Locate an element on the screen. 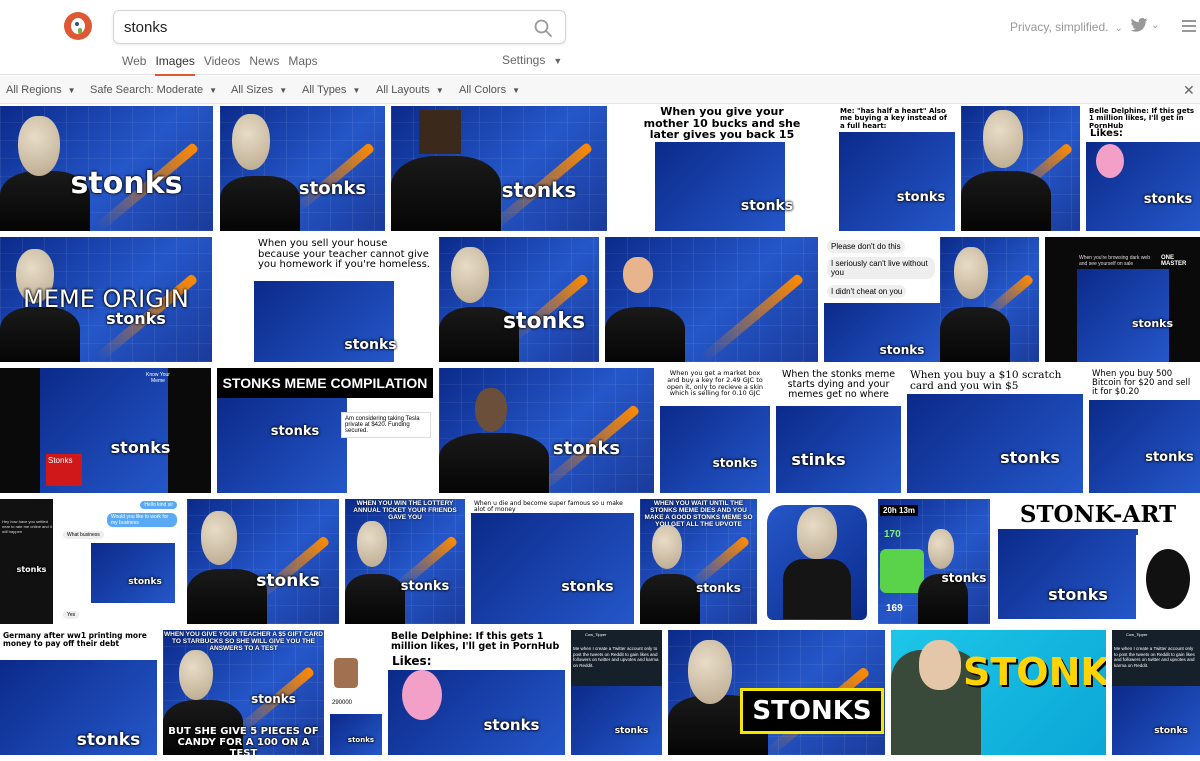 The width and height of the screenshot is (1200, 761). image-result: Know Your Meme Stonks stonks is located at coordinates (105, 430).